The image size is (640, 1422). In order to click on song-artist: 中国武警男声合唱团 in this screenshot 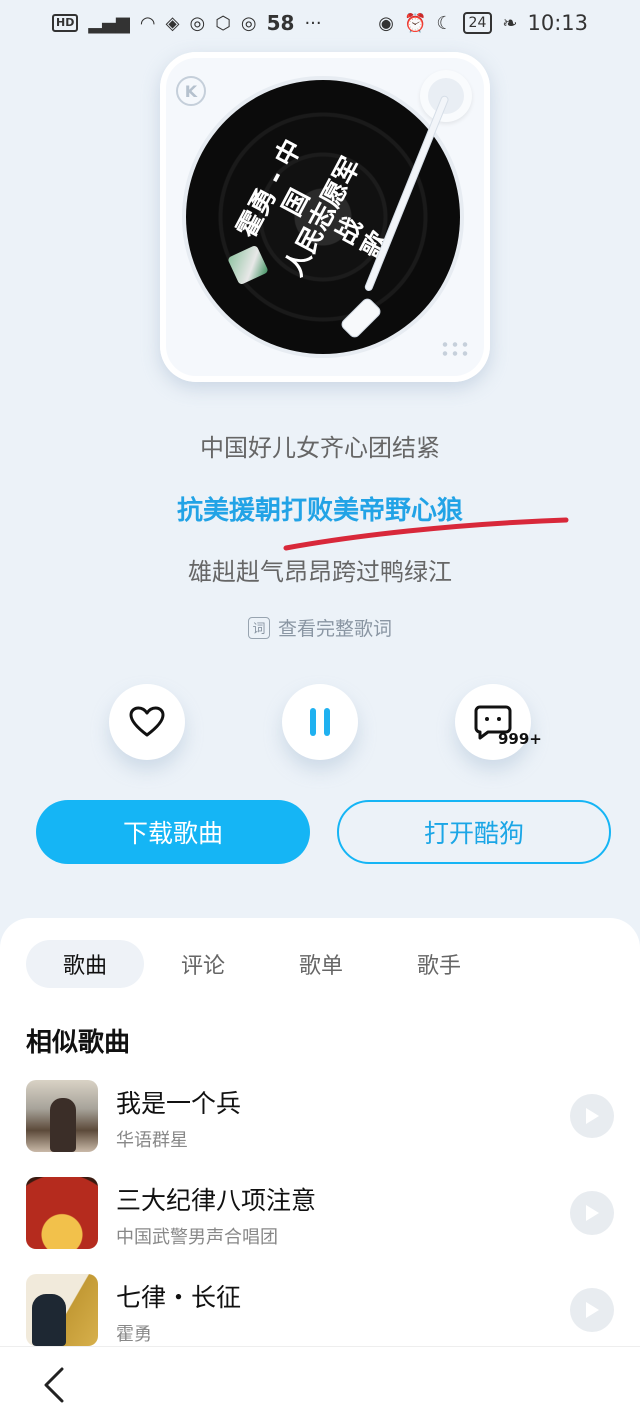, I will do `click(197, 1237)`.